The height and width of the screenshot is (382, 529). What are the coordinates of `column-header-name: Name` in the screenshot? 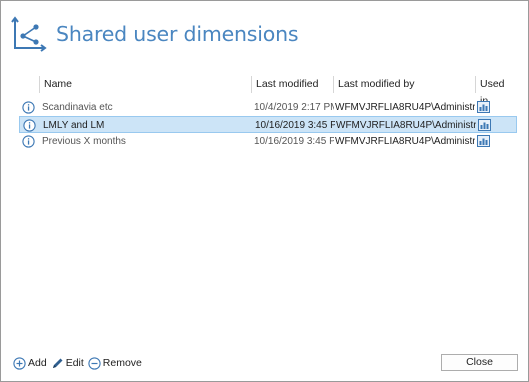 It's located at (145, 84).